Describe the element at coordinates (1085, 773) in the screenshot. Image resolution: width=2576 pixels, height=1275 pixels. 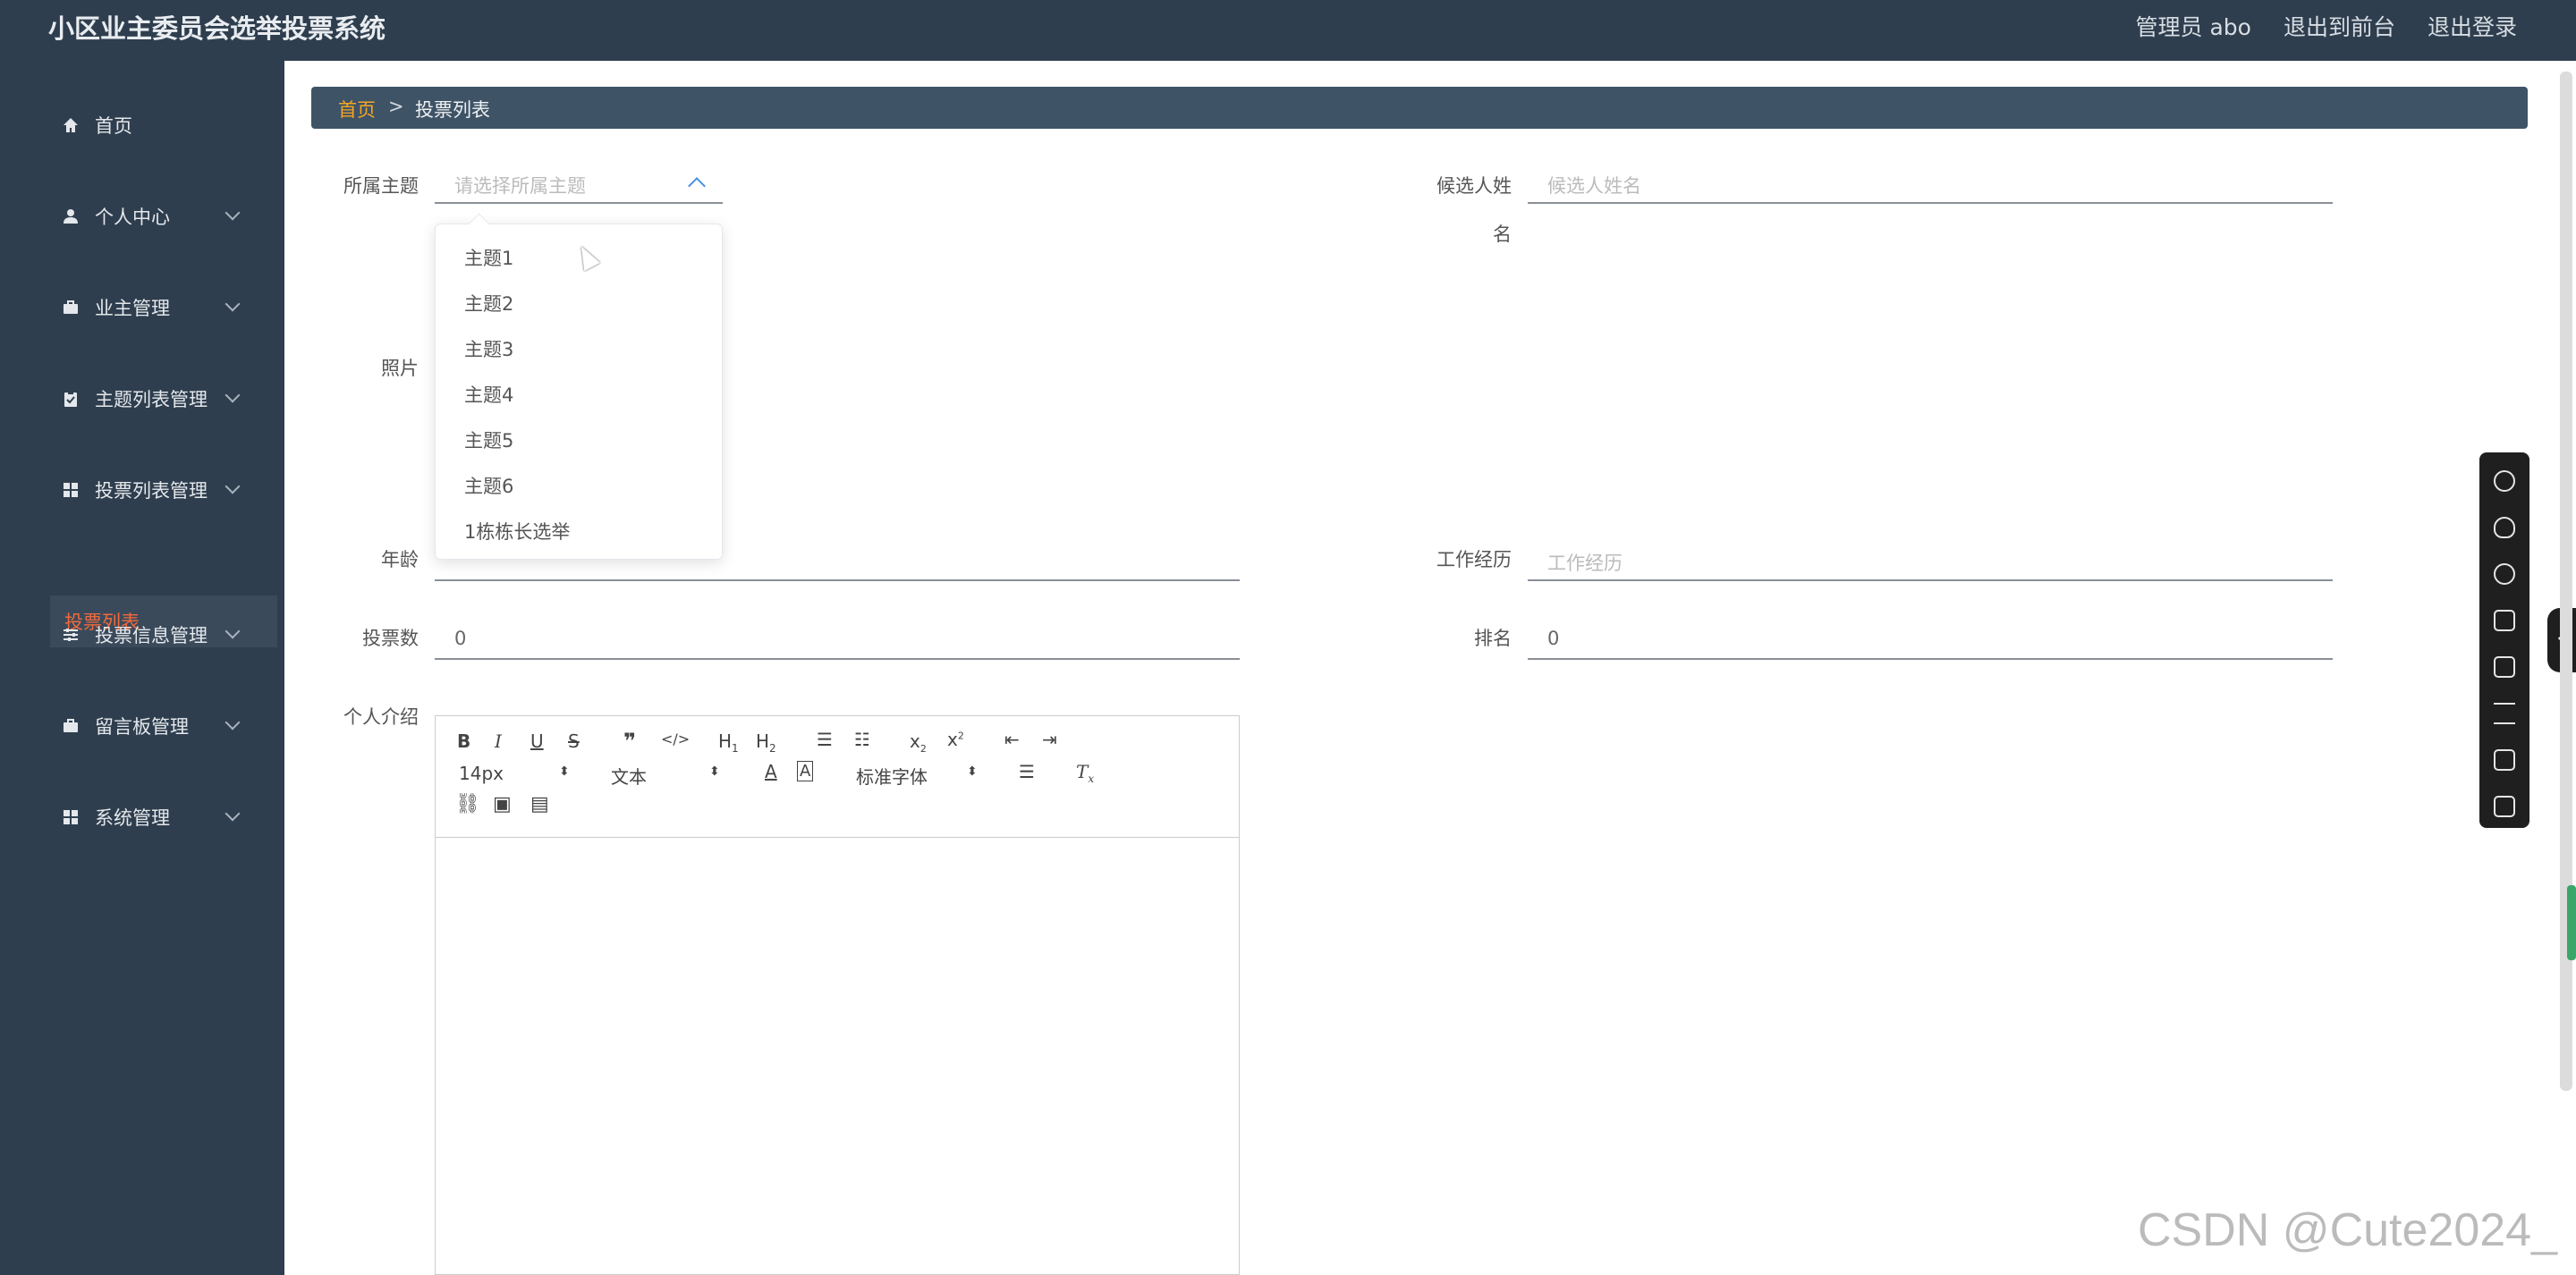
I see `clear-format-icon: Tx` at that location.